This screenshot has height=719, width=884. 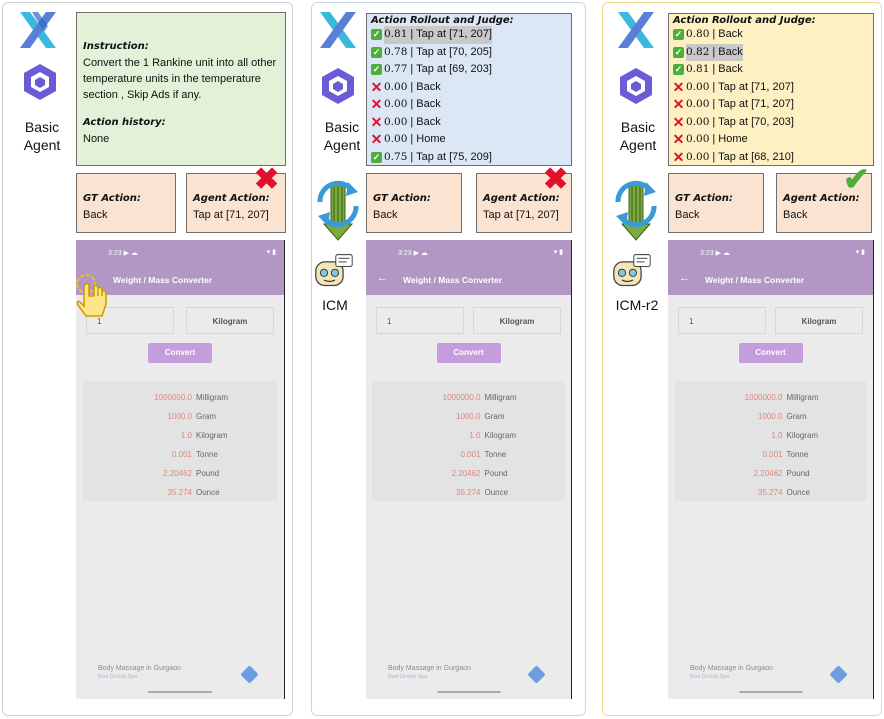 What do you see at coordinates (802, 435) in the screenshot?
I see `result-unit: Kilogram` at bounding box center [802, 435].